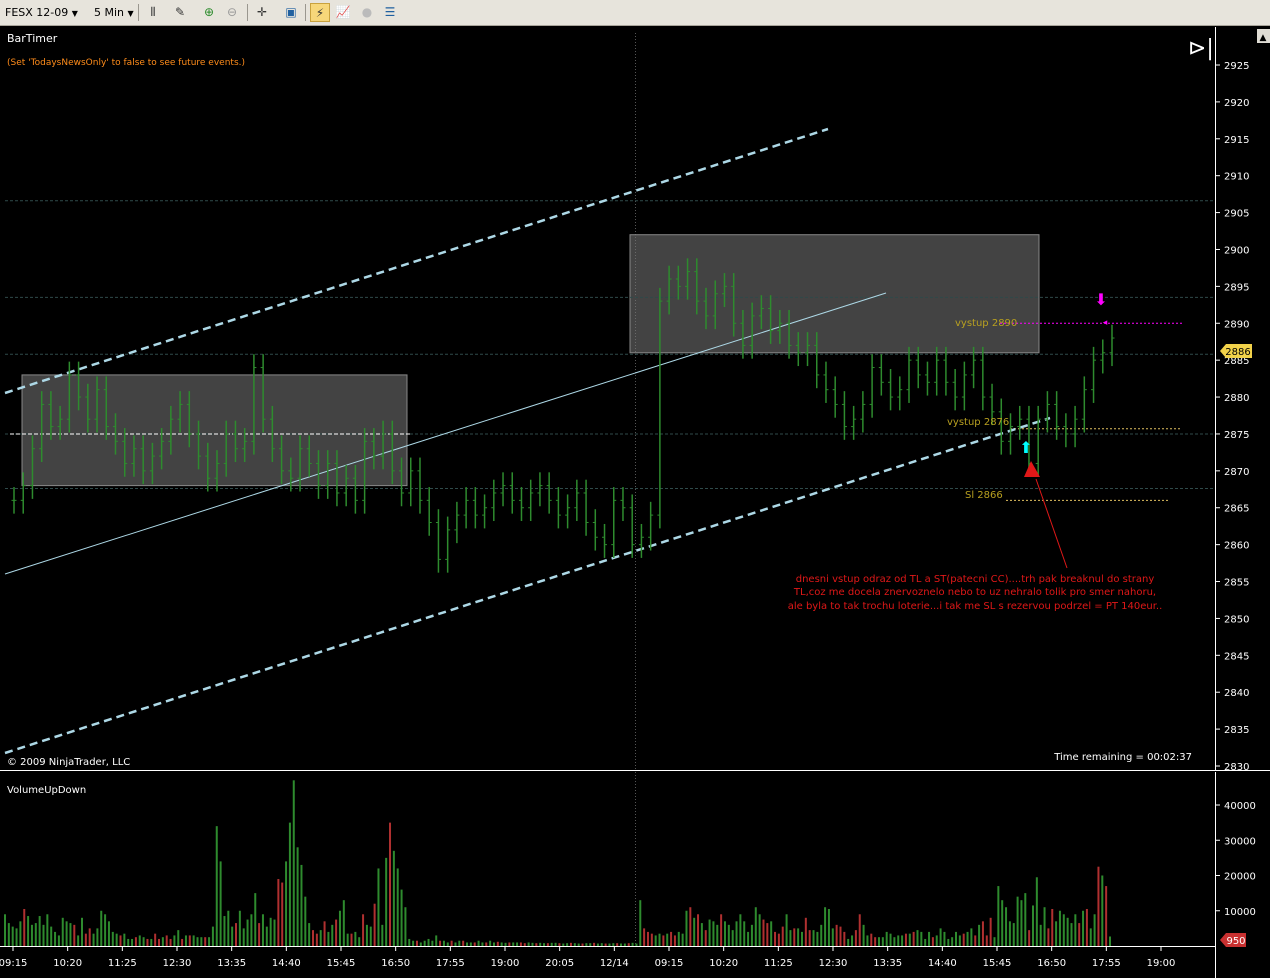  I want to click on time-tick-label: 14:40, so click(286, 963).